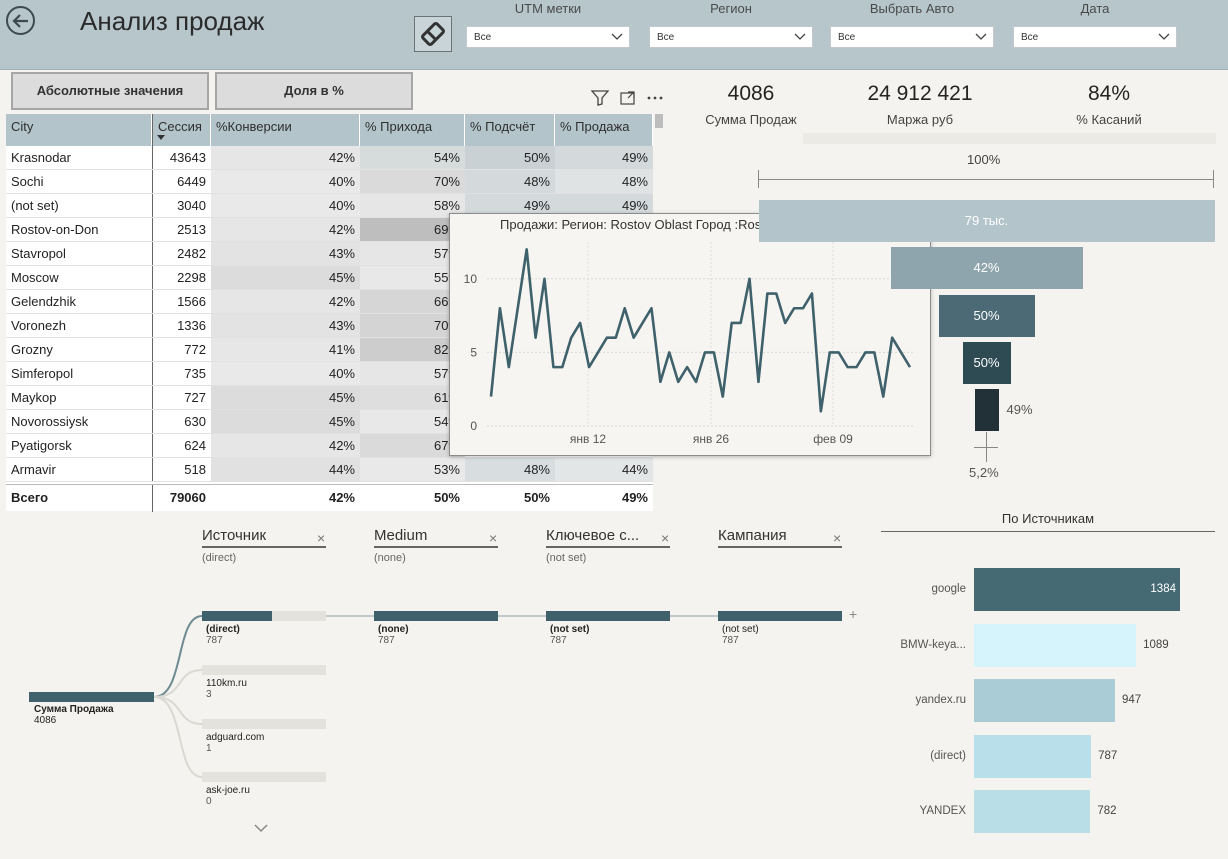 This screenshot has width=1228, height=859. Describe the element at coordinates (20, 20) in the screenshot. I see `back-button` at that location.